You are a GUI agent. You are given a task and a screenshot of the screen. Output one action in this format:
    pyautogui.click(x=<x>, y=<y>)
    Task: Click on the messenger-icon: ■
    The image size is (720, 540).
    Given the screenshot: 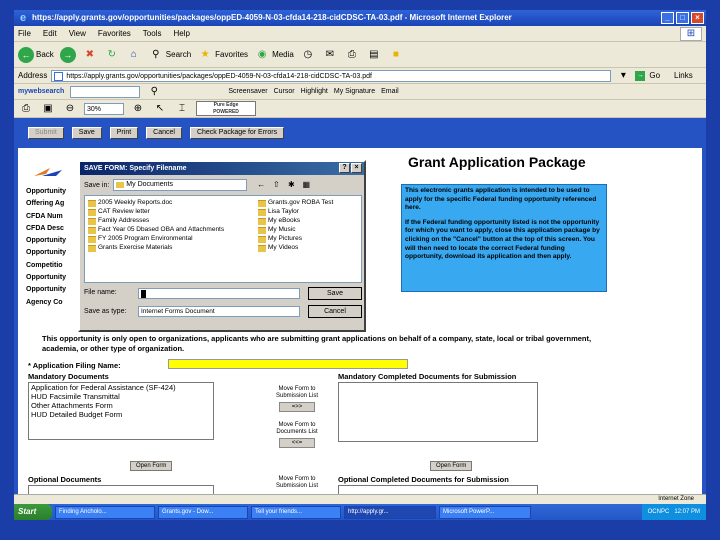 What is the action you would take?
    pyautogui.click(x=396, y=55)
    